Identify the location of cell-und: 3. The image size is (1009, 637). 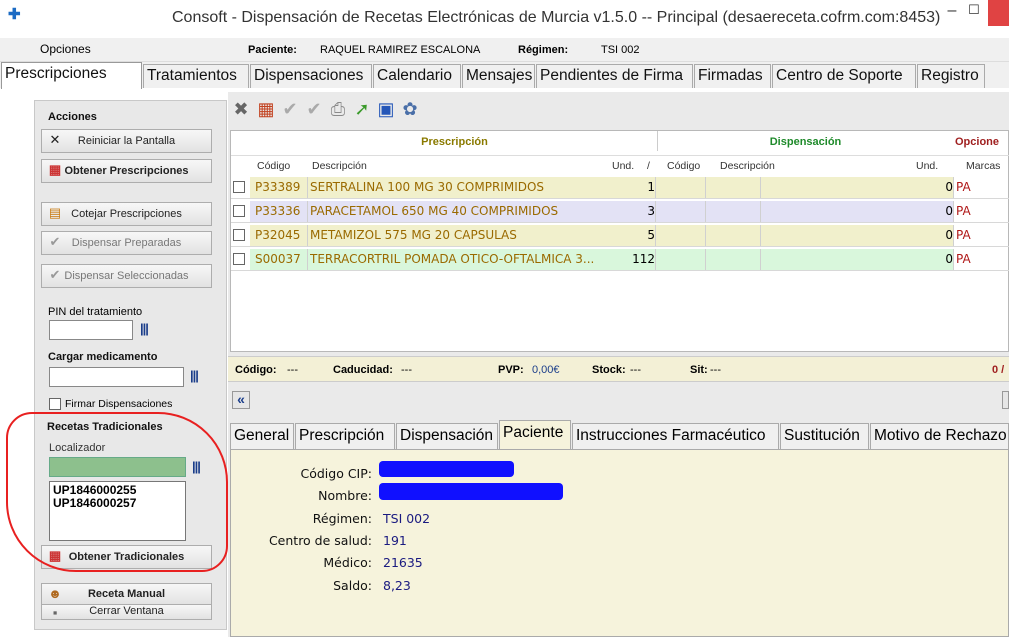
(651, 211).